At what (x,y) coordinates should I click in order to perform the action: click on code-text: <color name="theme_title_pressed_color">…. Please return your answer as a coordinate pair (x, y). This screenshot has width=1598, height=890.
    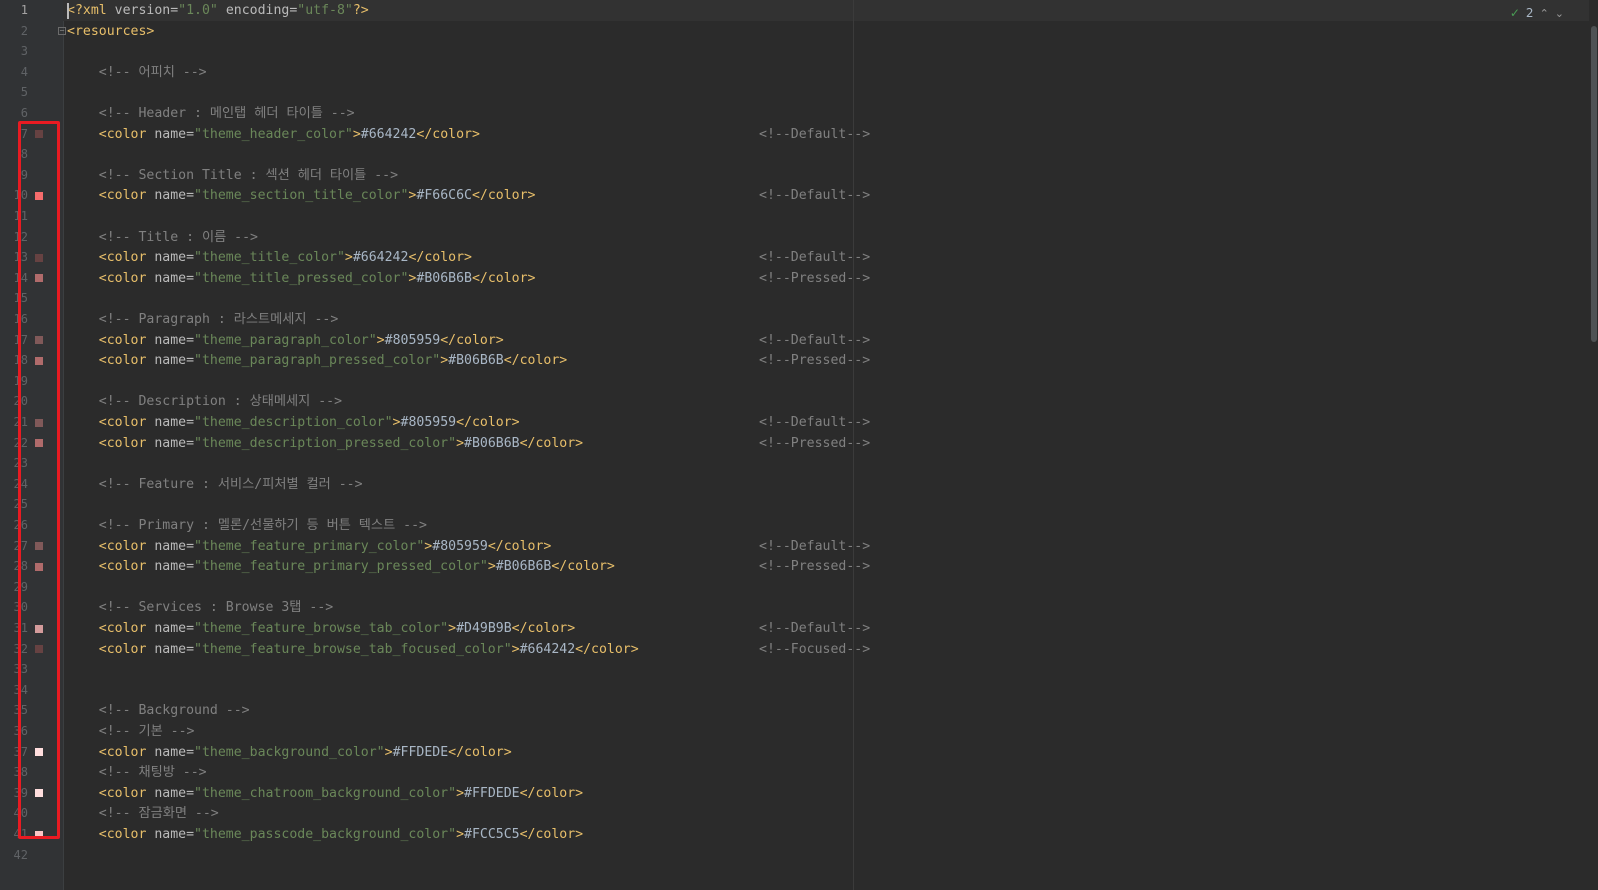
    Looking at the image, I should click on (301, 278).